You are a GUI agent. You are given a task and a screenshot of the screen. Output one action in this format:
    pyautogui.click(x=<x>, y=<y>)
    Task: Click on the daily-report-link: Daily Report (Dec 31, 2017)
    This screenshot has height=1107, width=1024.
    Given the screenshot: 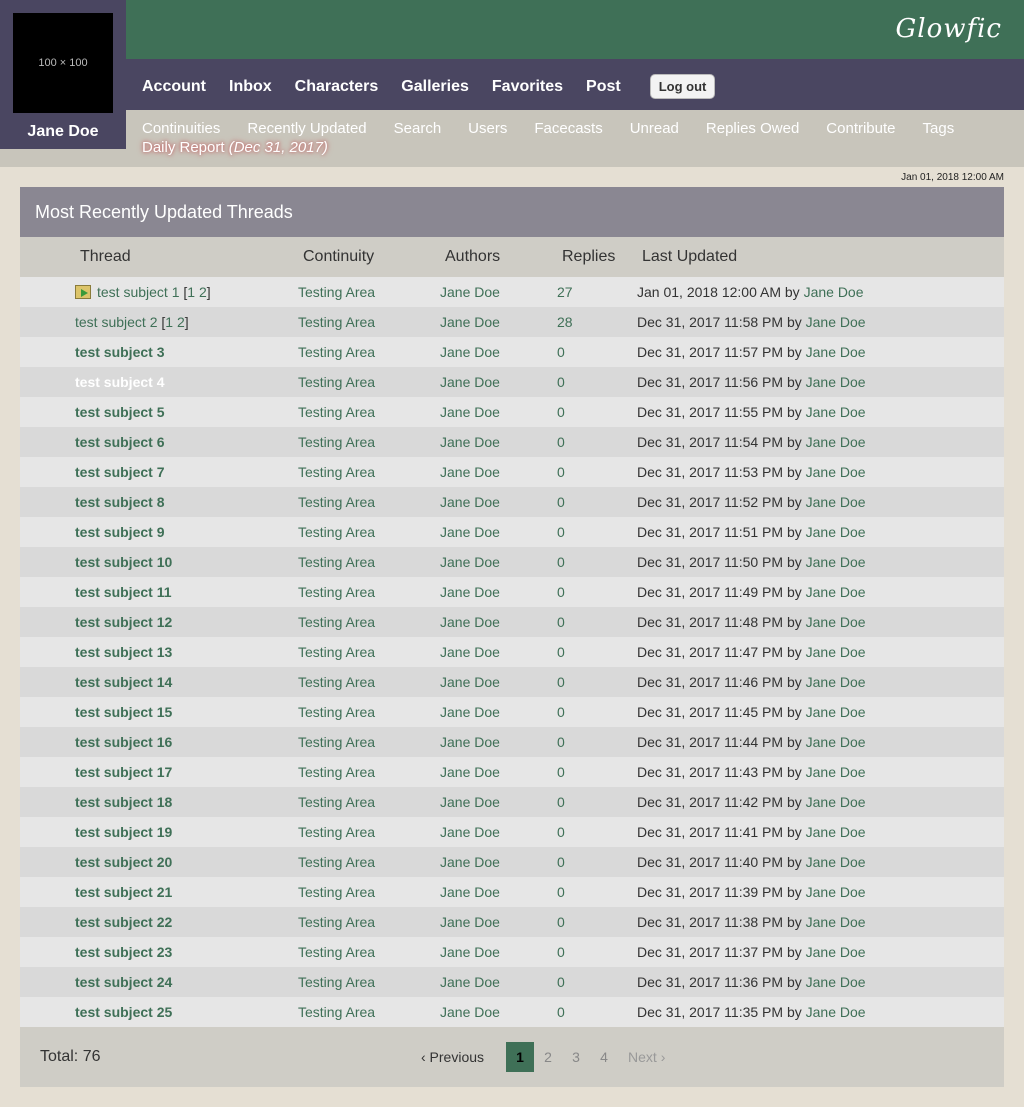 What is the action you would take?
    pyautogui.click(x=235, y=147)
    